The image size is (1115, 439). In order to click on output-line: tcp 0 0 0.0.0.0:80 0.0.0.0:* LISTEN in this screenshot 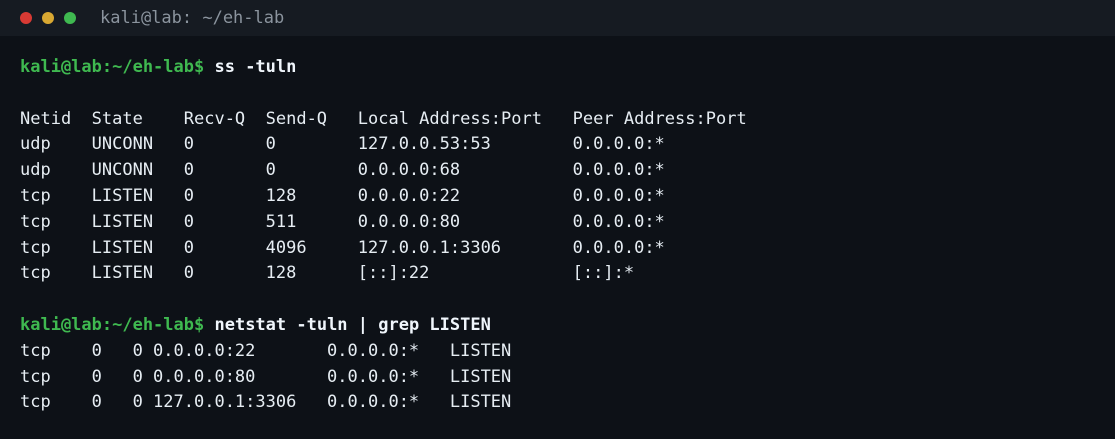, I will do `click(266, 376)`.